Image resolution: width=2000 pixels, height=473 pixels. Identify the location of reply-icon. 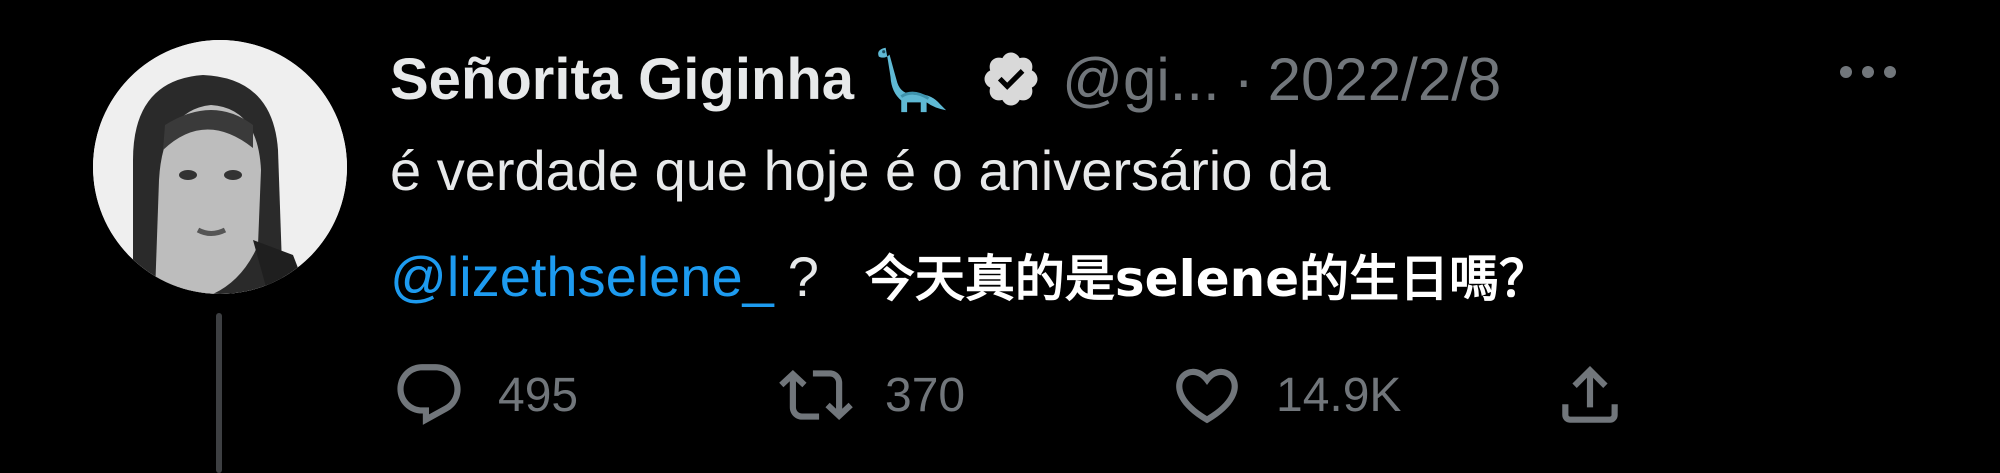
(429, 394).